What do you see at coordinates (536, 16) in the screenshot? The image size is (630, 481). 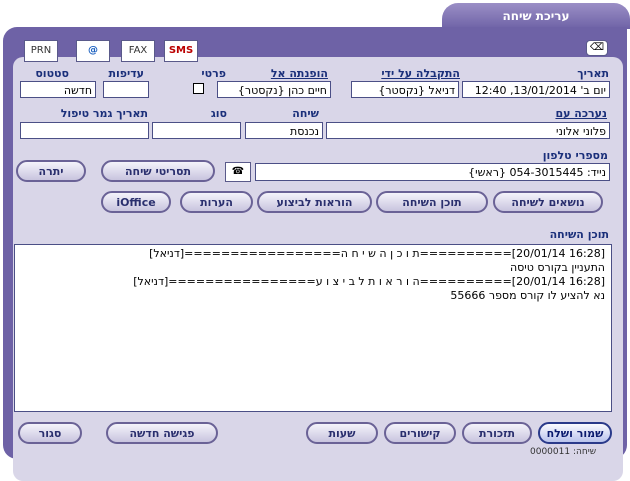 I see `window-tab-title: עריכת שיחה` at bounding box center [536, 16].